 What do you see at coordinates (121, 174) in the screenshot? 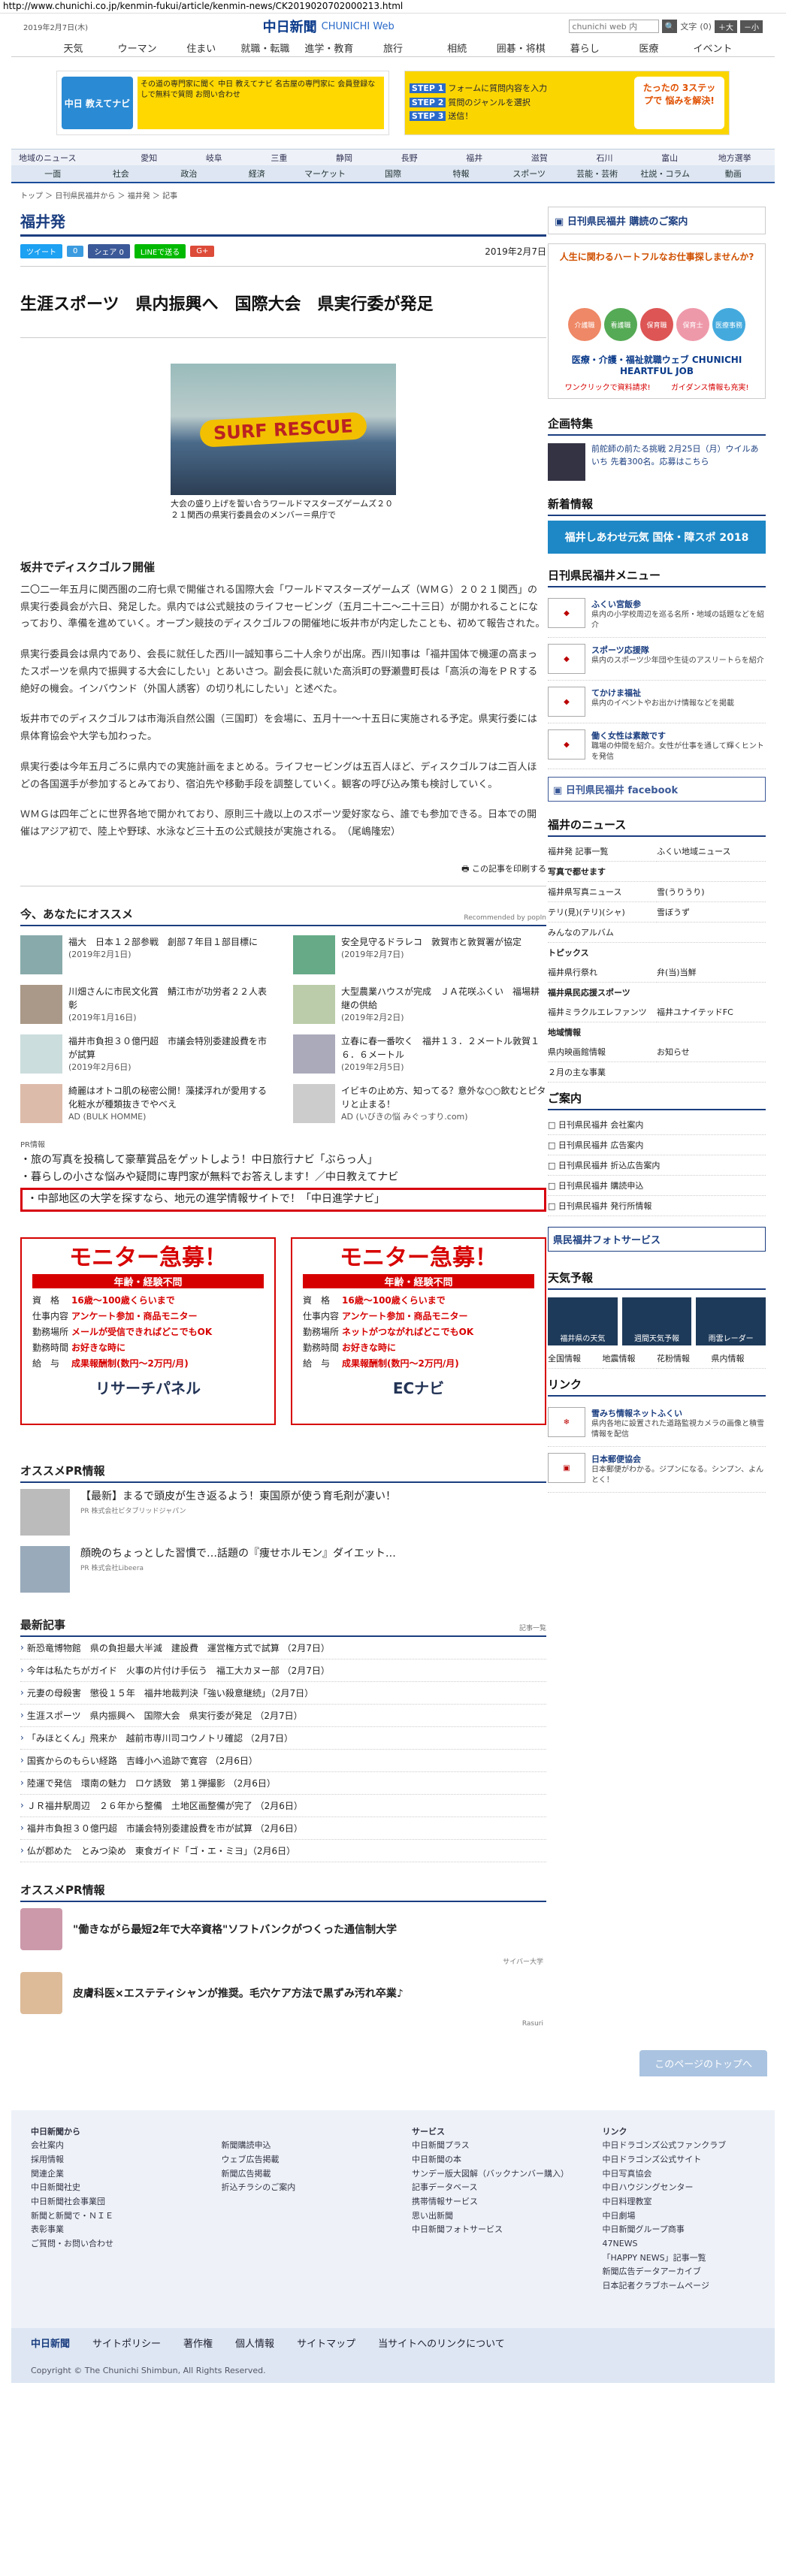
I see `category-nav-item: 社会` at bounding box center [121, 174].